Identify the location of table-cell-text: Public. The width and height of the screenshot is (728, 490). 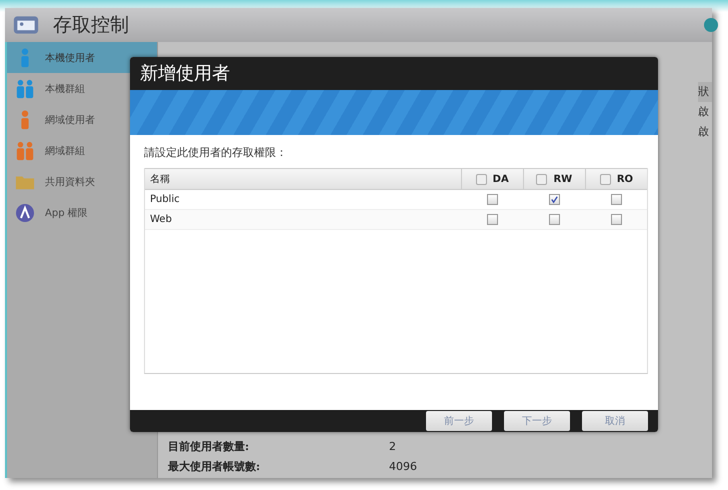
(165, 200).